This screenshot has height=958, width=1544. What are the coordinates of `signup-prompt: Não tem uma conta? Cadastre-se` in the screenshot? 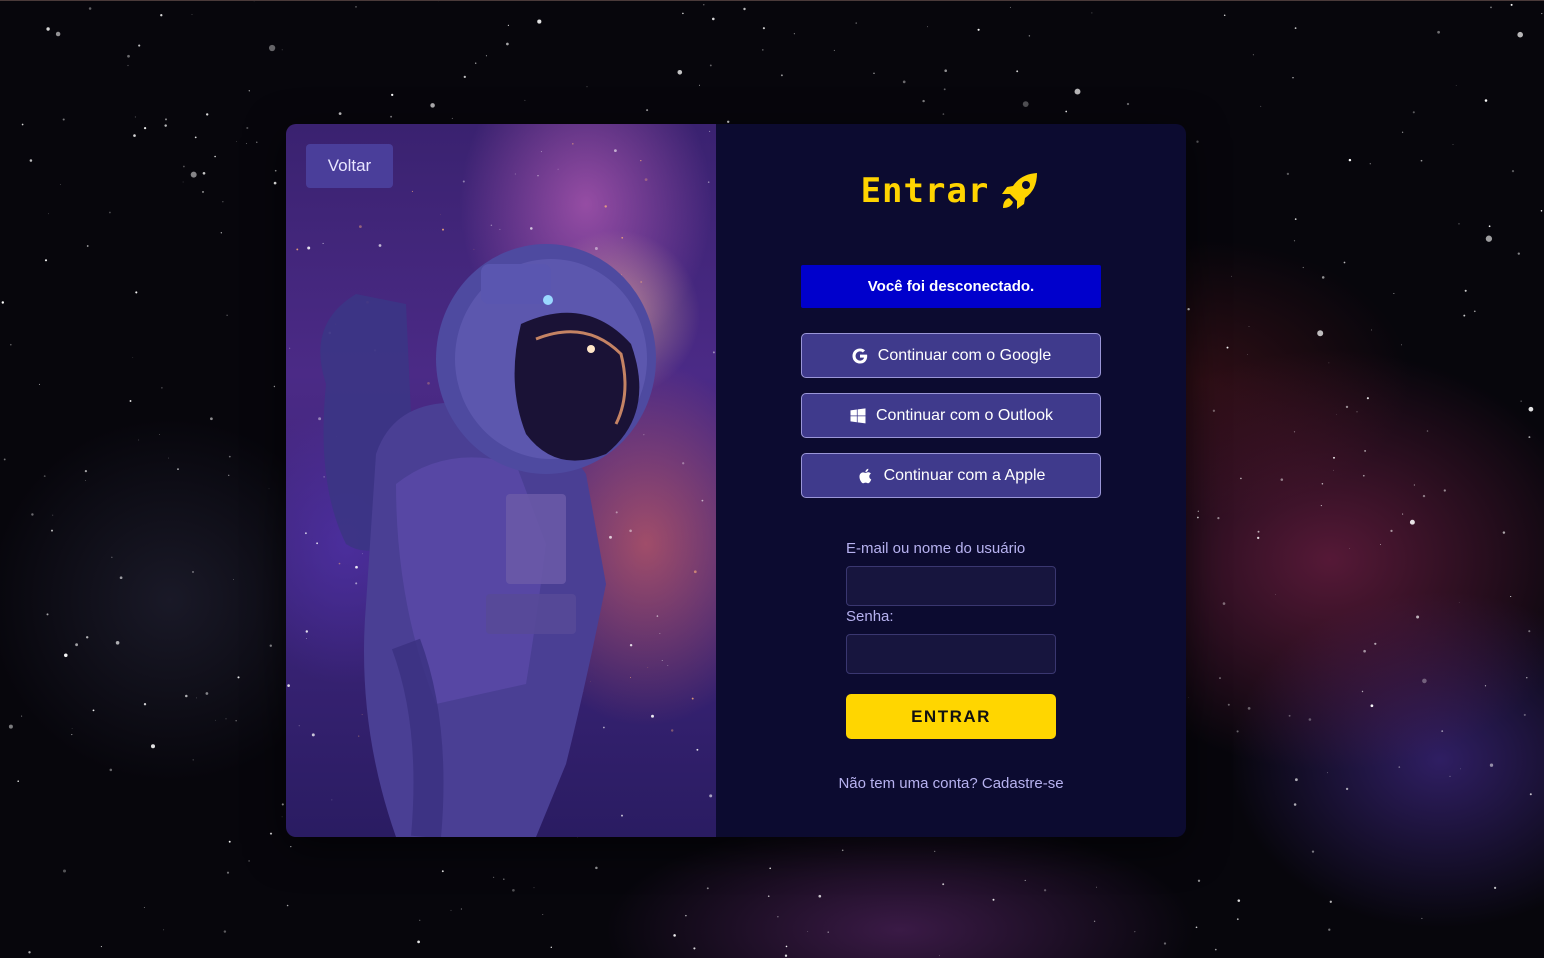 It's located at (951, 783).